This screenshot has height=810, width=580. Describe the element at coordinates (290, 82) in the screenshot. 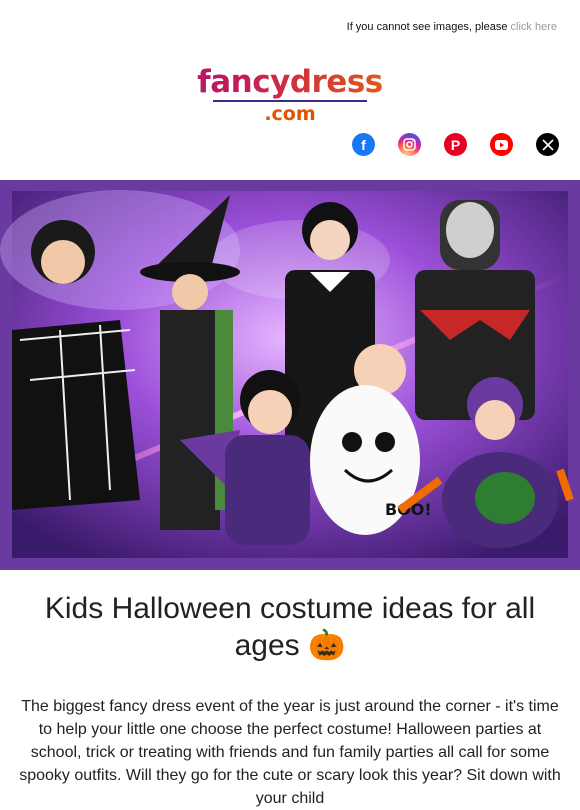

I see `logo-wordmark: fancydress` at that location.